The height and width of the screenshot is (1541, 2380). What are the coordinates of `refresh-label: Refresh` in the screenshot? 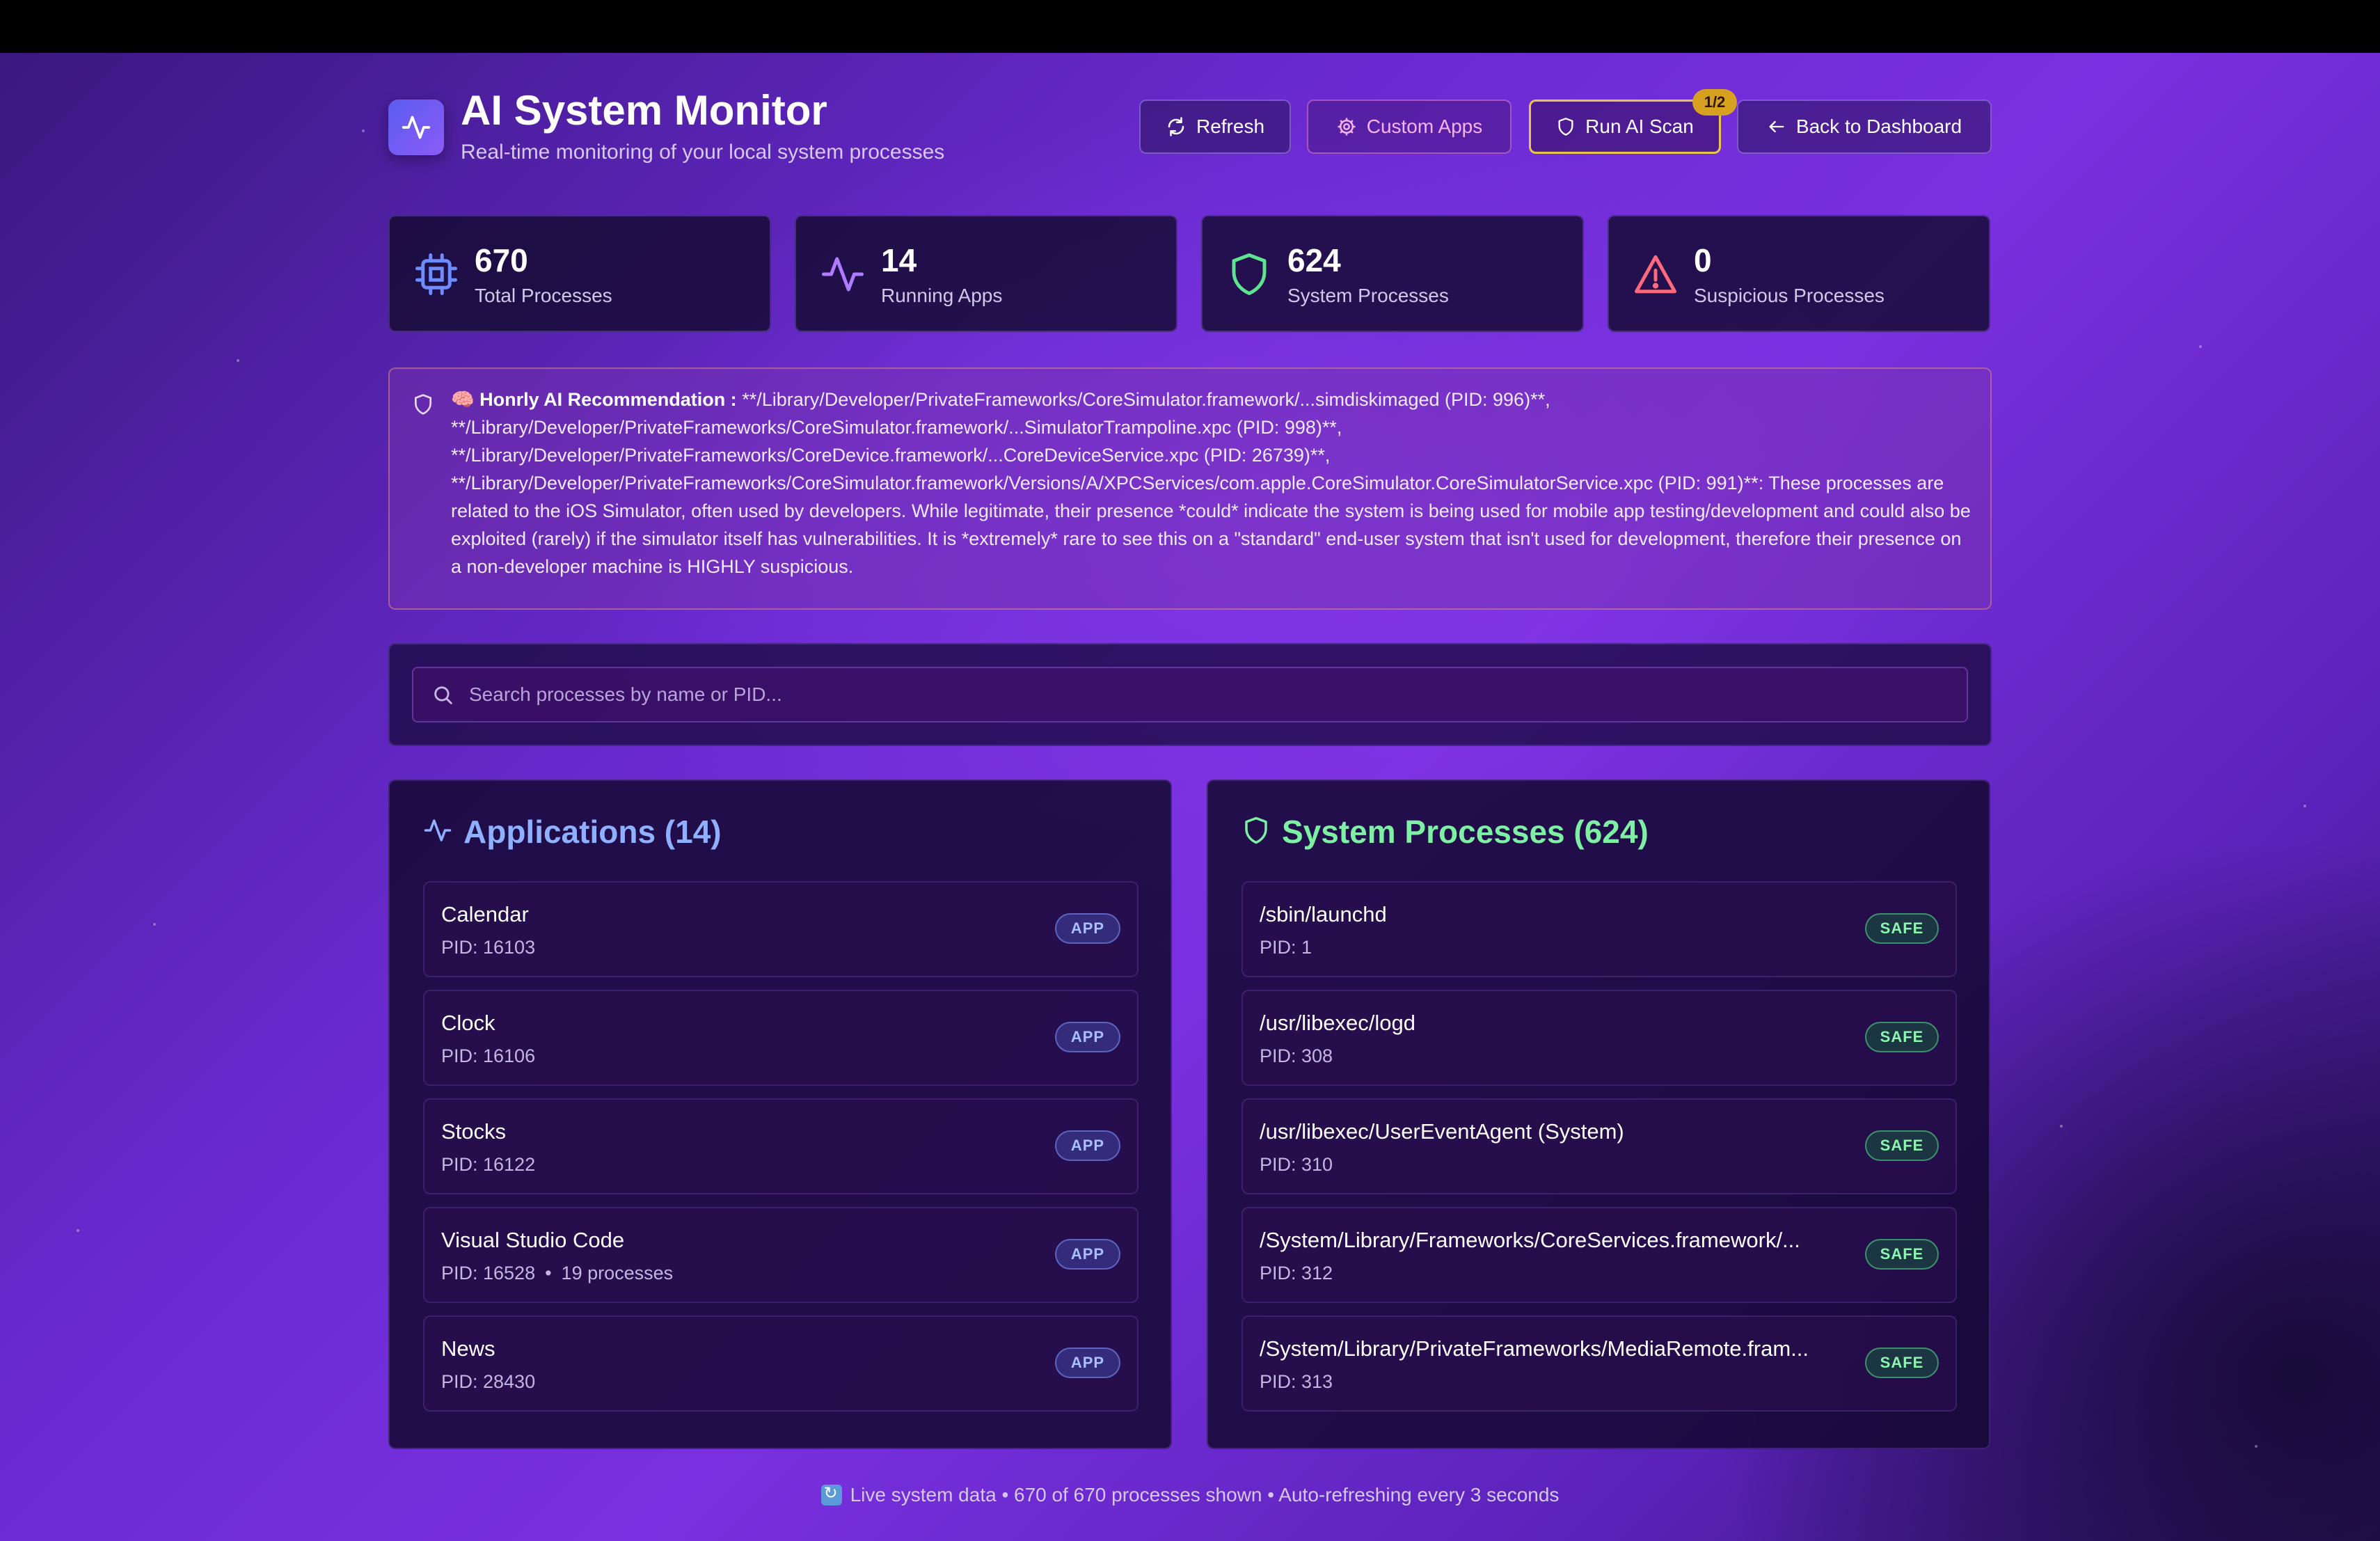 It's located at (1230, 126).